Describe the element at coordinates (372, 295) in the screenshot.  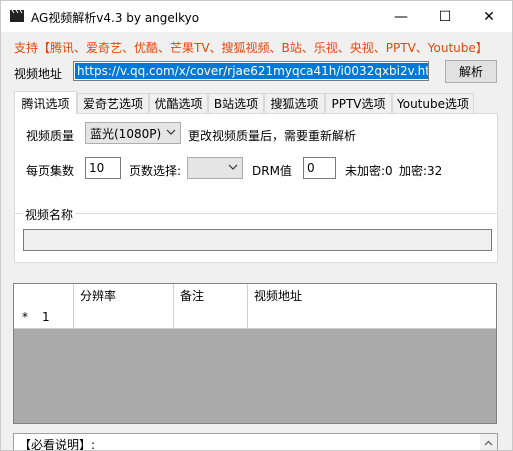
I see `column-header-url: 视频地址` at that location.